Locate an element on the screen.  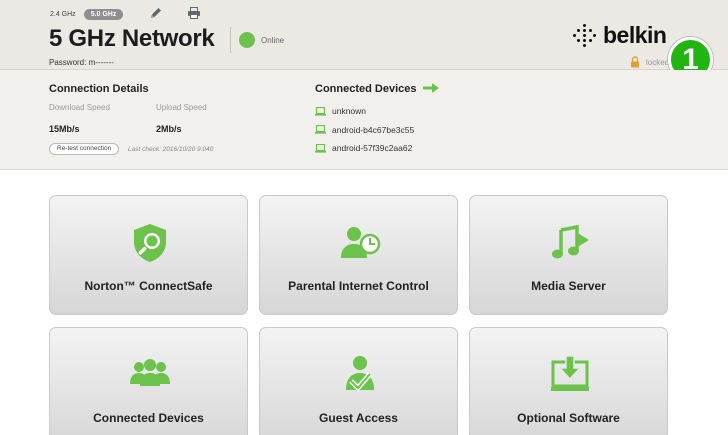
pencil-icon is located at coordinates (156, 13).